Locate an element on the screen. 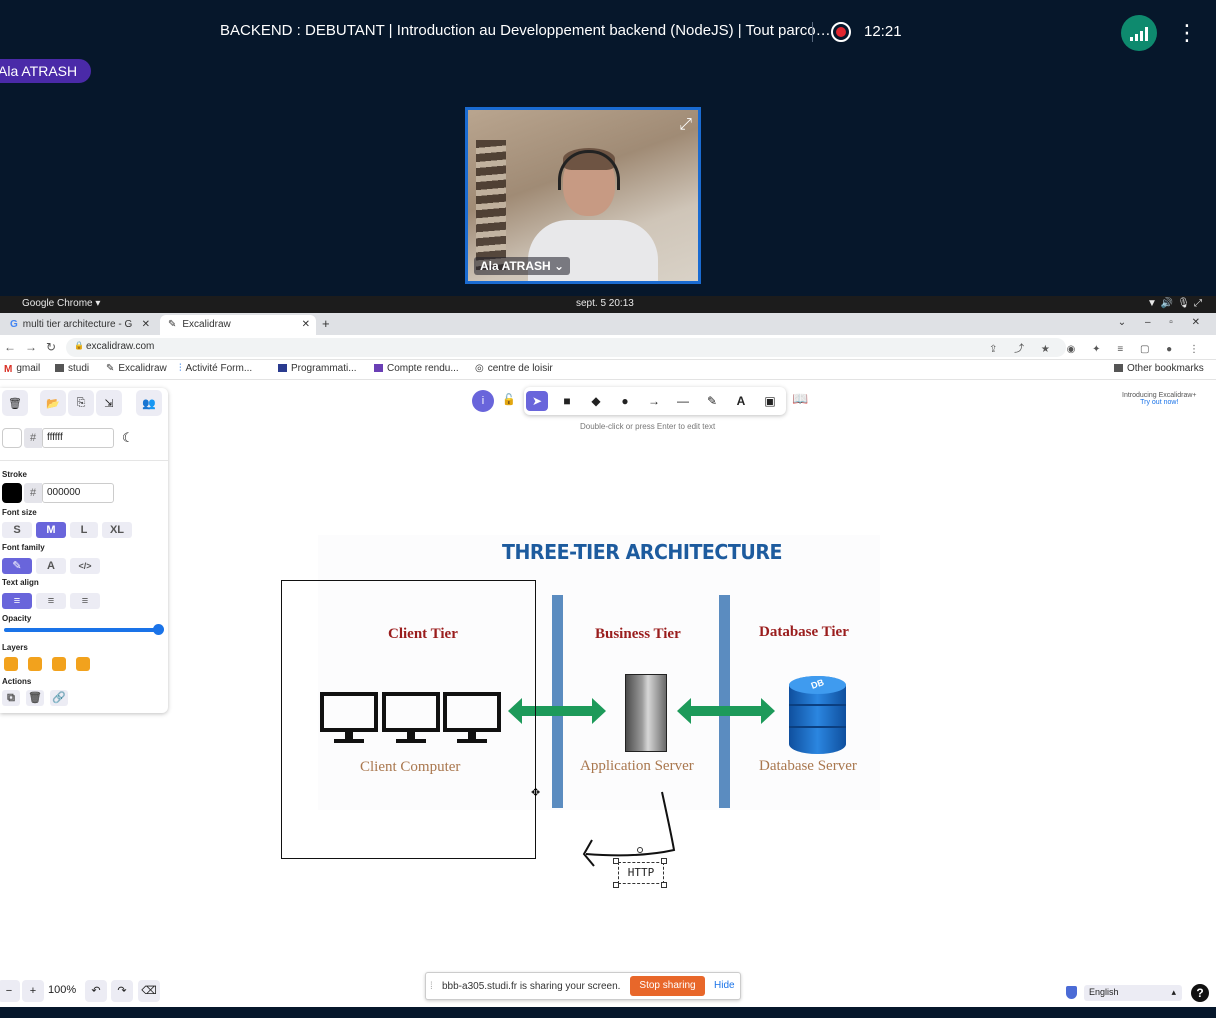  bookmark-gmail: Mgmail is located at coordinates (22, 369).